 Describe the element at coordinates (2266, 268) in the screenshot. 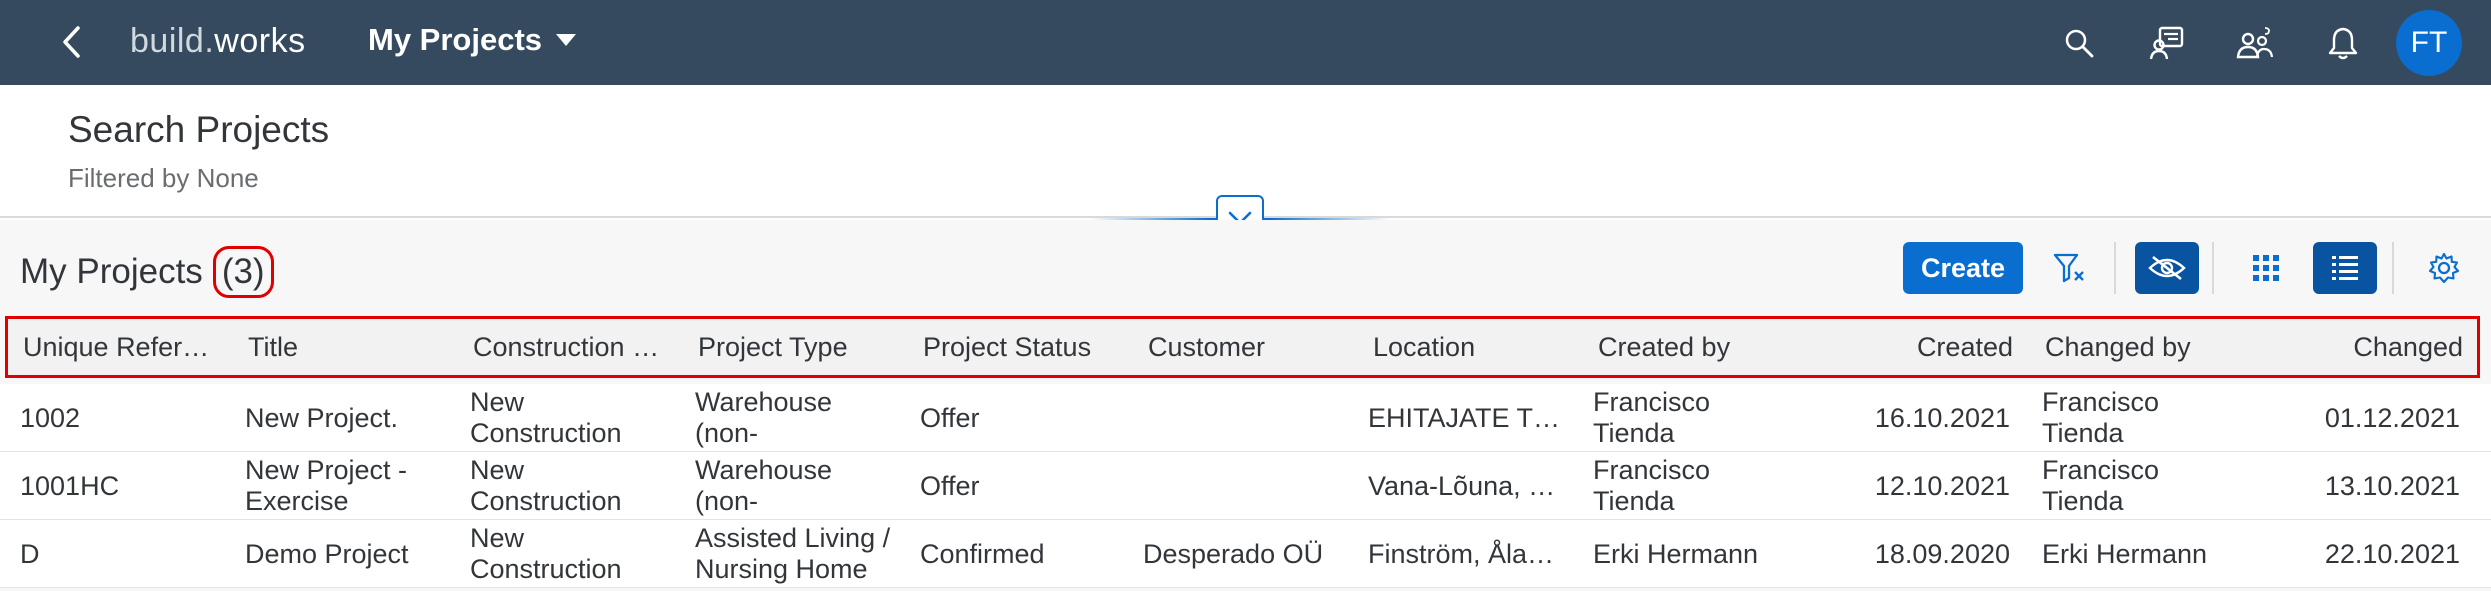

I see `grid-view-button` at that location.